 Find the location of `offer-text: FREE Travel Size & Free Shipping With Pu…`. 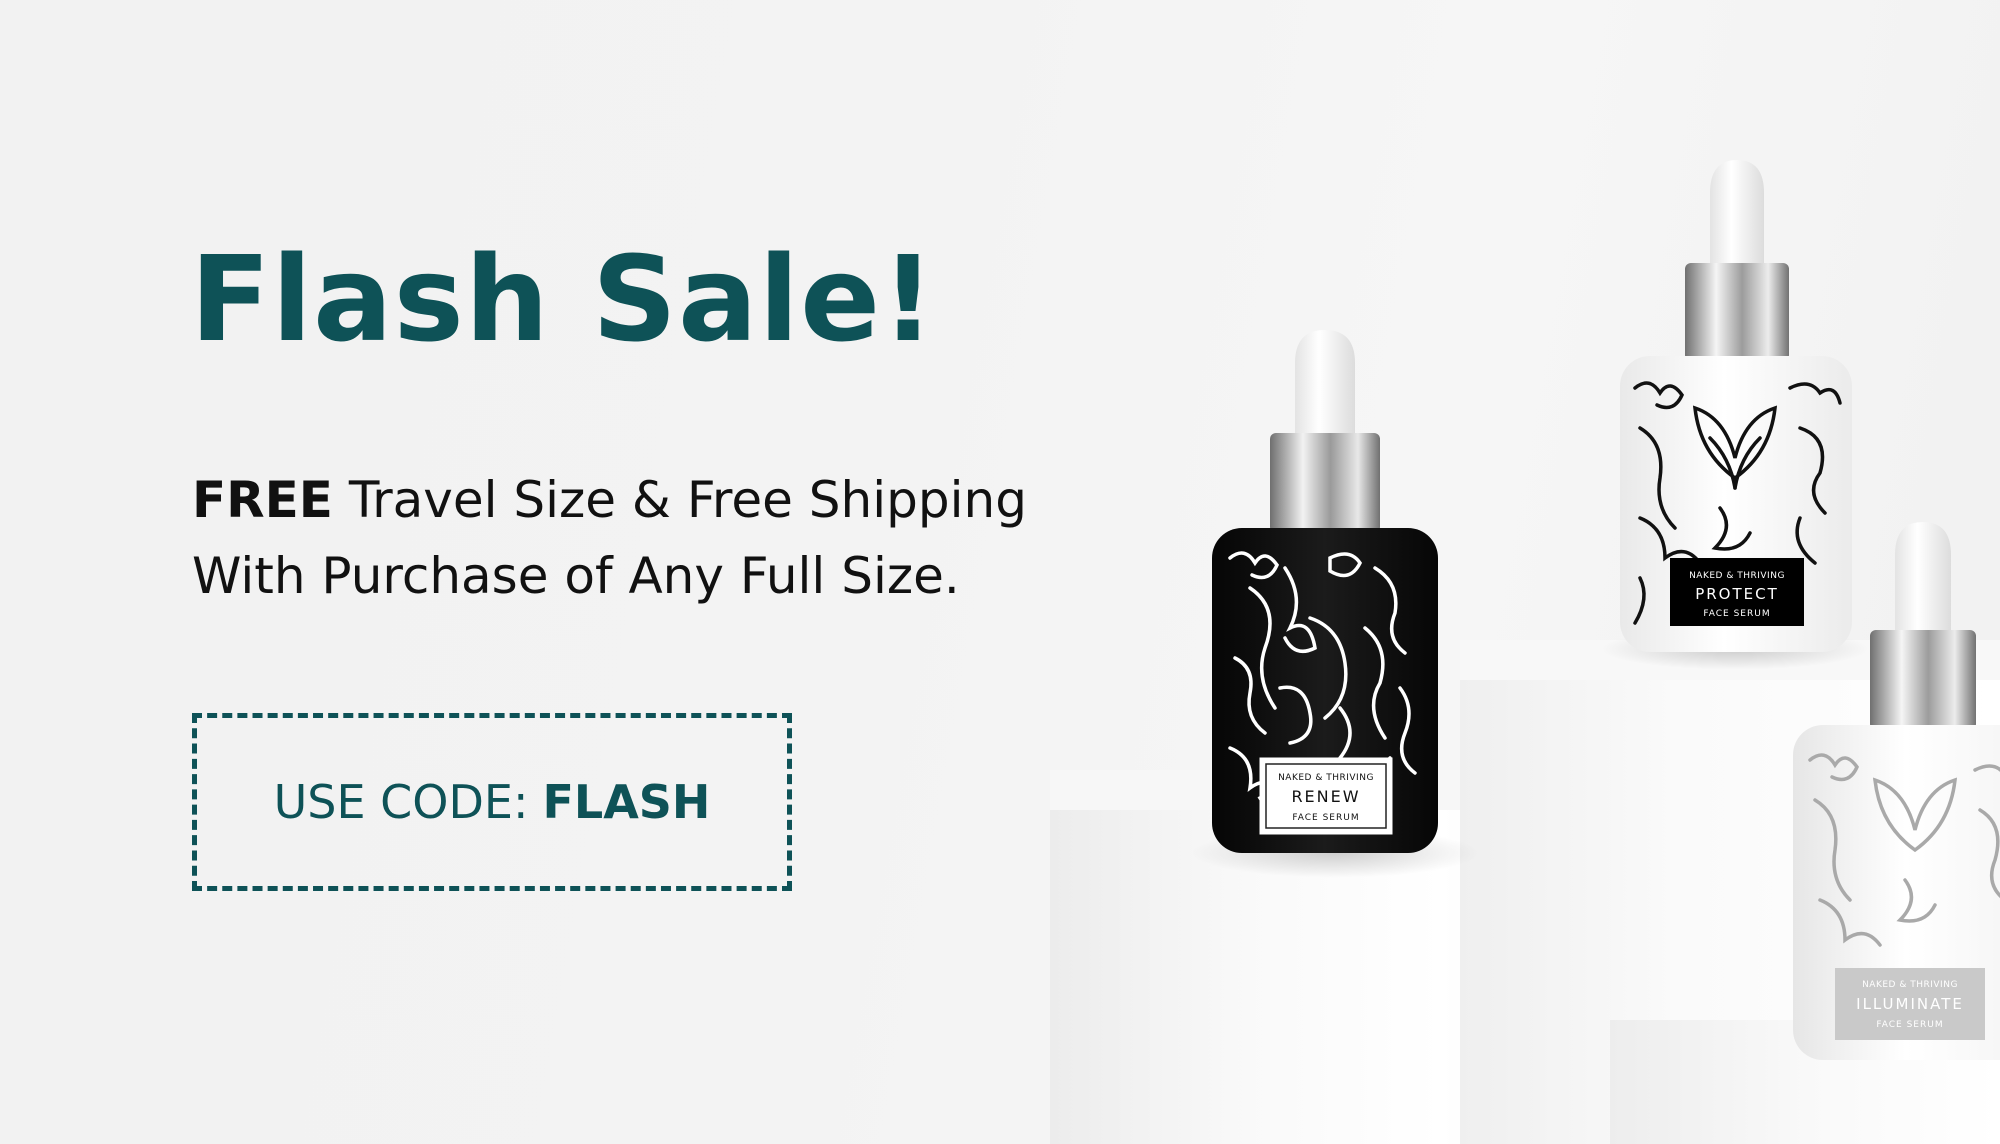

offer-text: FREE Travel Size & Free Shipping With Pu… is located at coordinates (609, 538).